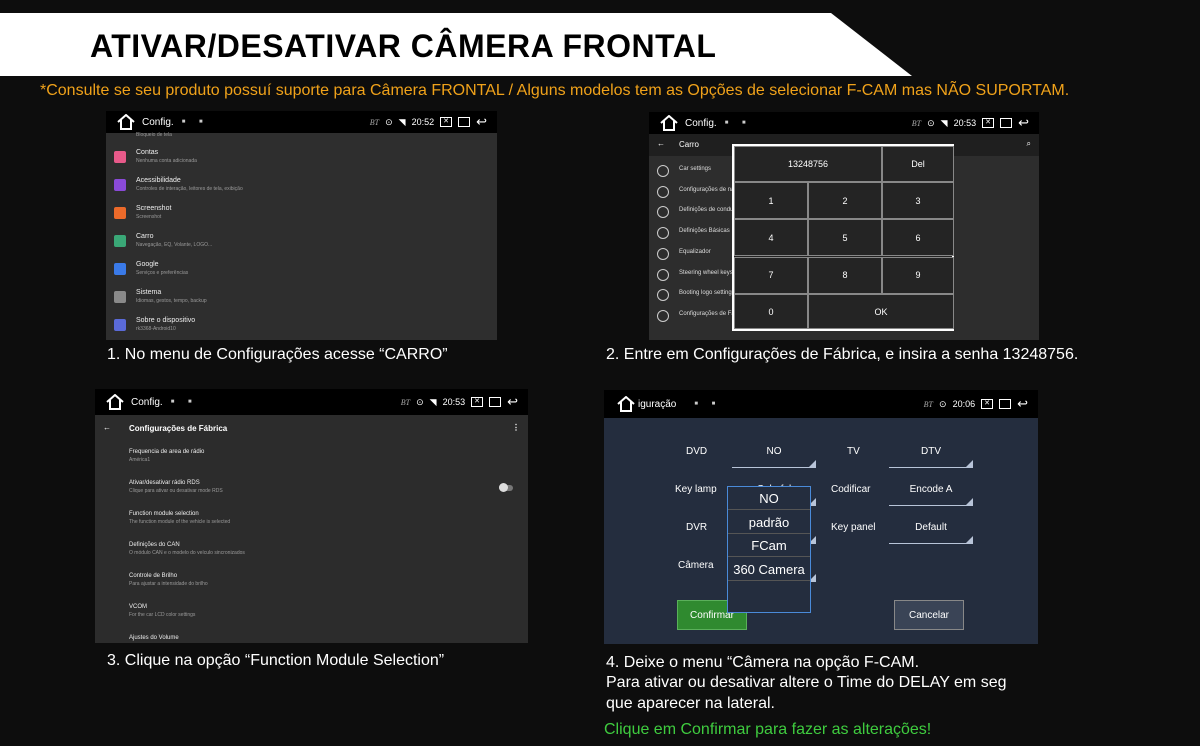 Image resolution: width=1200 pixels, height=746 pixels. What do you see at coordinates (311, 430) in the screenshot?
I see `section-header: ← Configurações de Fábrica ⋮` at bounding box center [311, 430].